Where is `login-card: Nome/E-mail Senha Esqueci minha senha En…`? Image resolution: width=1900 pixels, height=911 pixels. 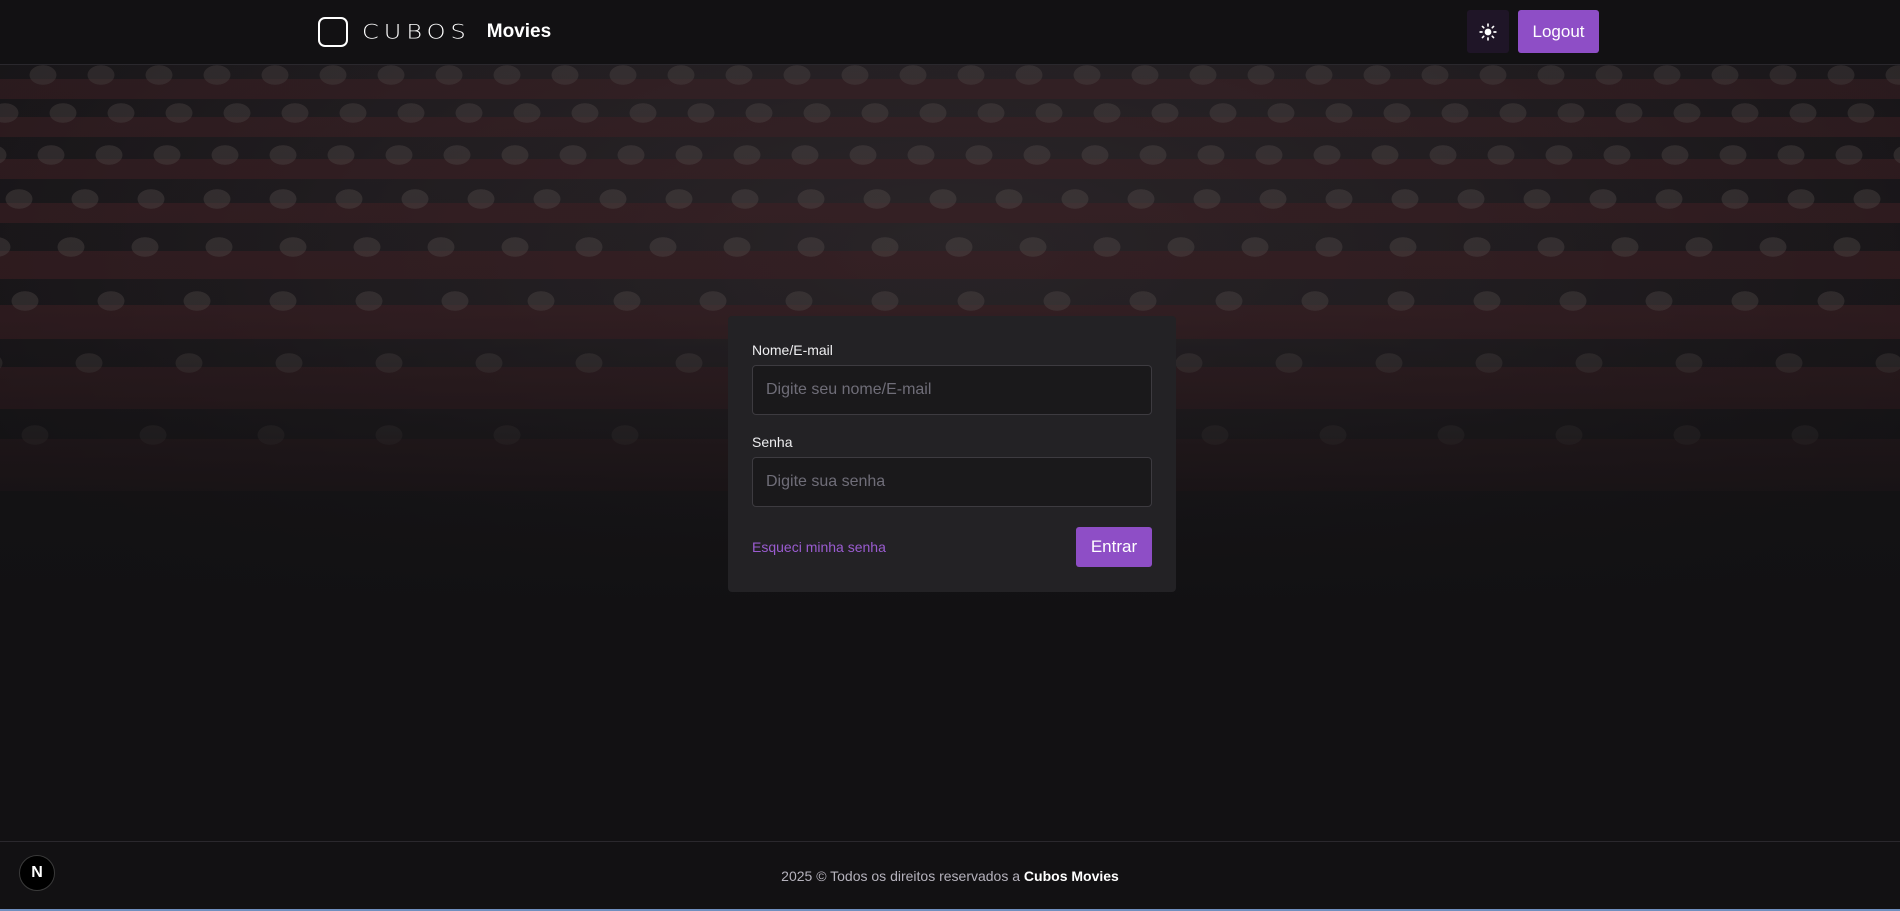 login-card: Nome/E-mail Senha Esqueci minha senha En… is located at coordinates (952, 454).